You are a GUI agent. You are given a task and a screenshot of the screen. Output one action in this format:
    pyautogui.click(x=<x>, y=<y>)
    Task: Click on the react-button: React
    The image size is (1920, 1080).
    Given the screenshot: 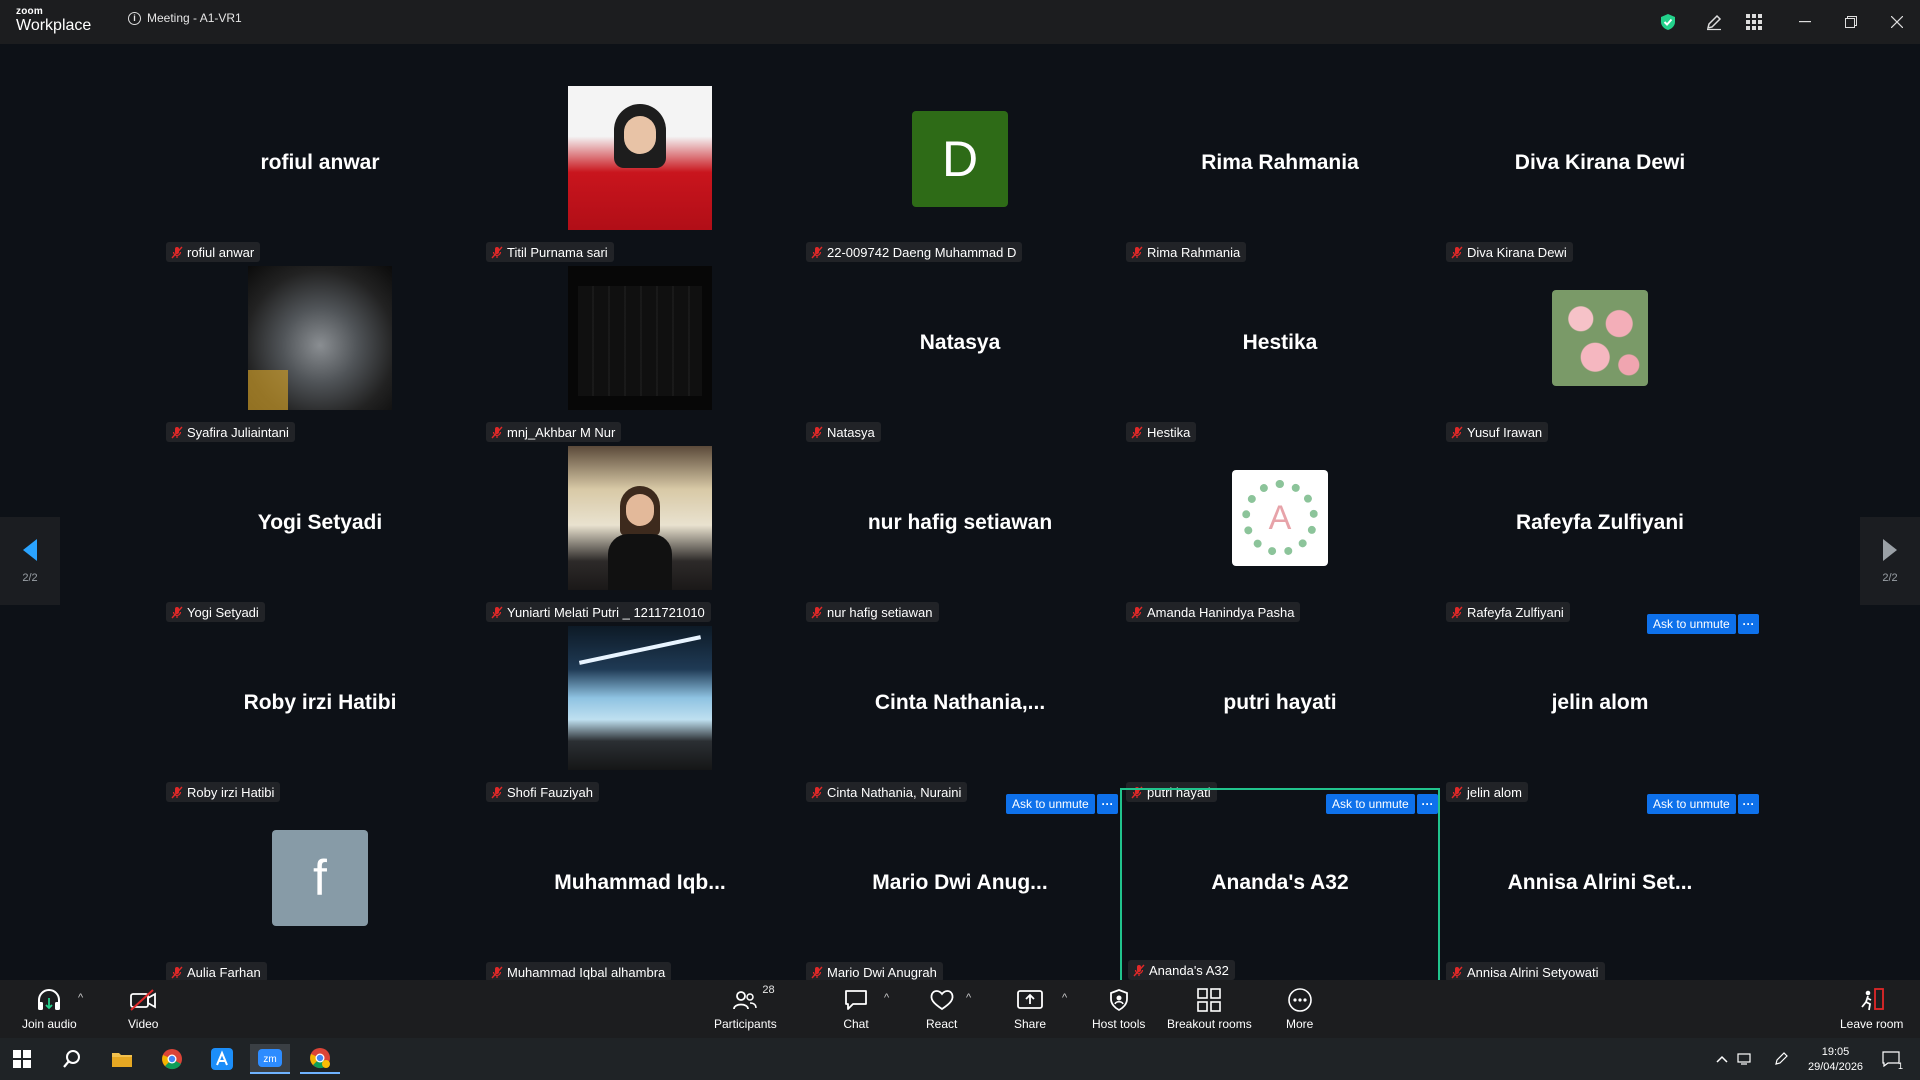 What is the action you would take?
    pyautogui.click(x=941, y=1008)
    